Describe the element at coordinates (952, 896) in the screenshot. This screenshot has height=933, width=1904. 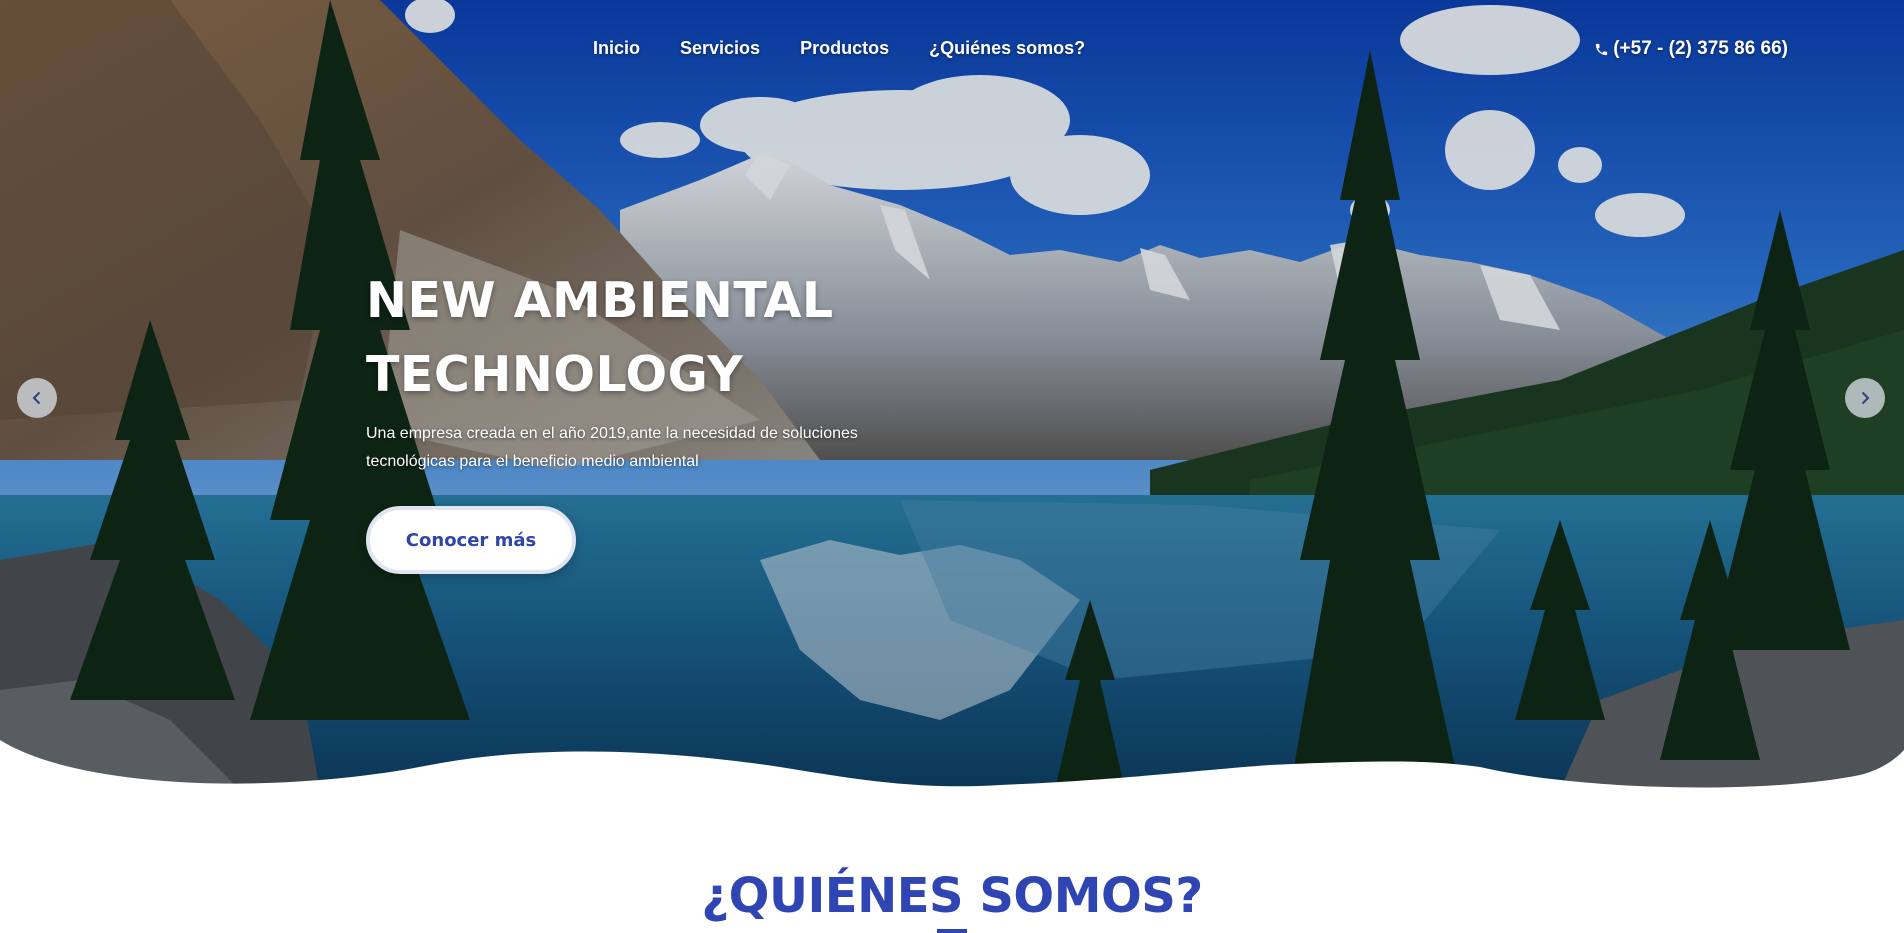
I see `section-title-quienes-somos: ¿QUIÉNES SOMOS?` at that location.